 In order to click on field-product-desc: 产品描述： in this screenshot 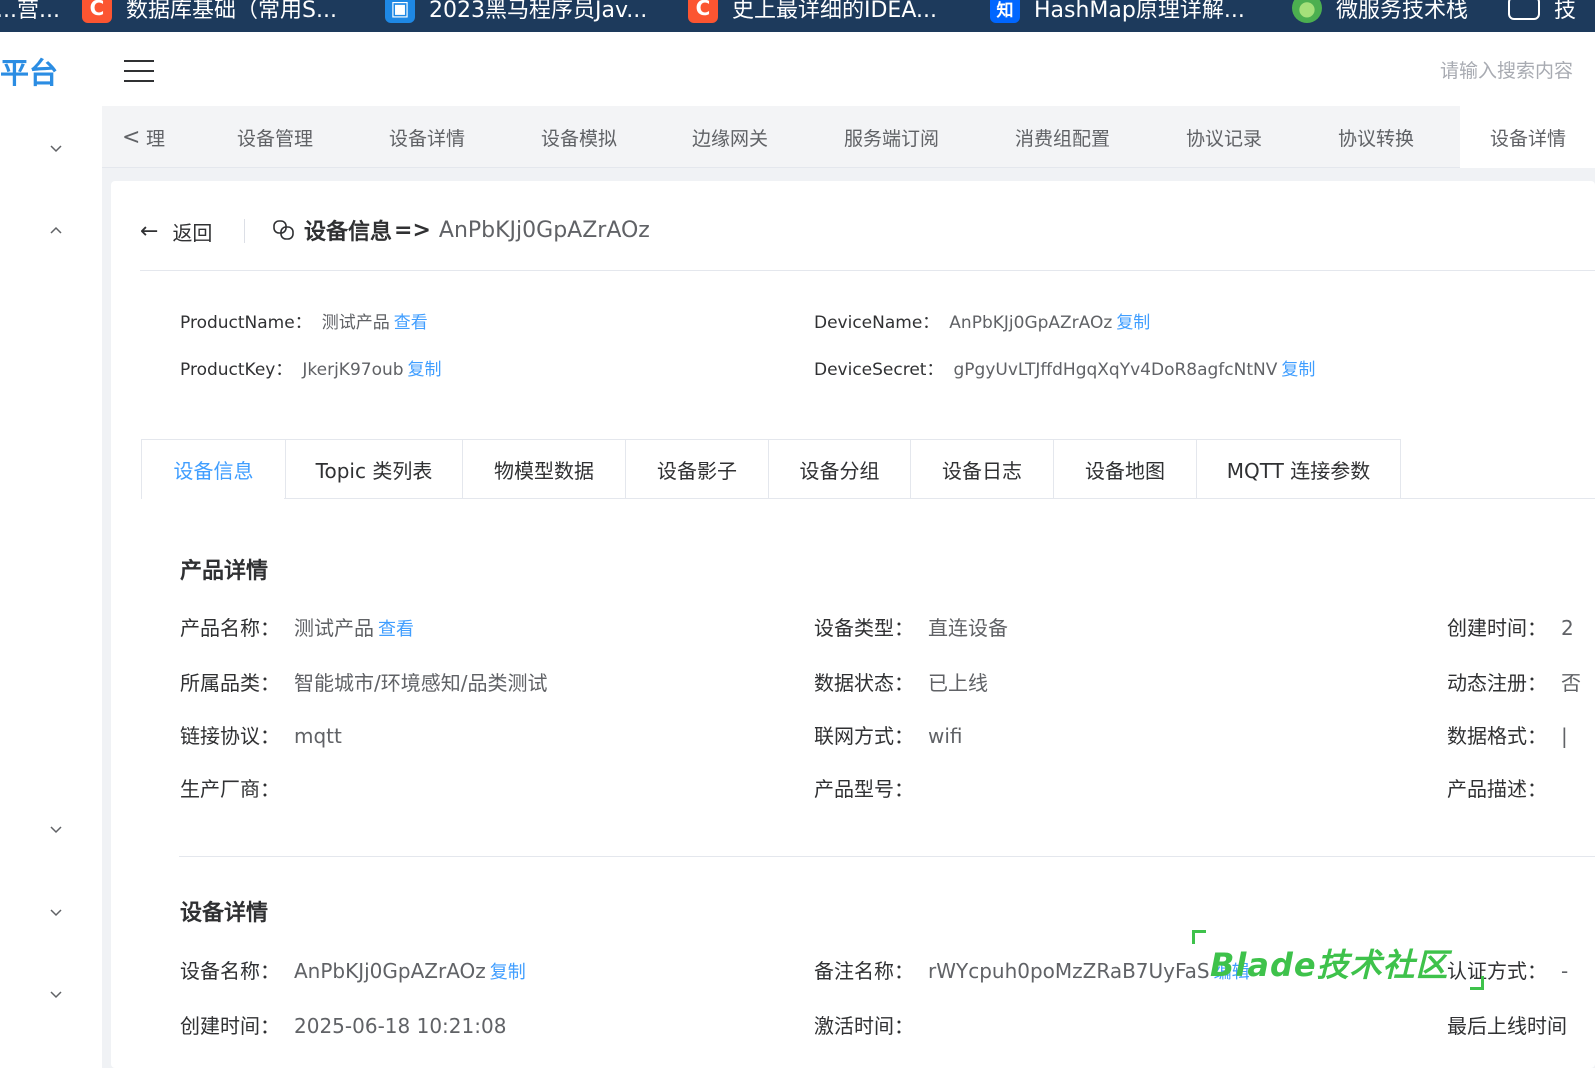, I will do `click(1497, 789)`.